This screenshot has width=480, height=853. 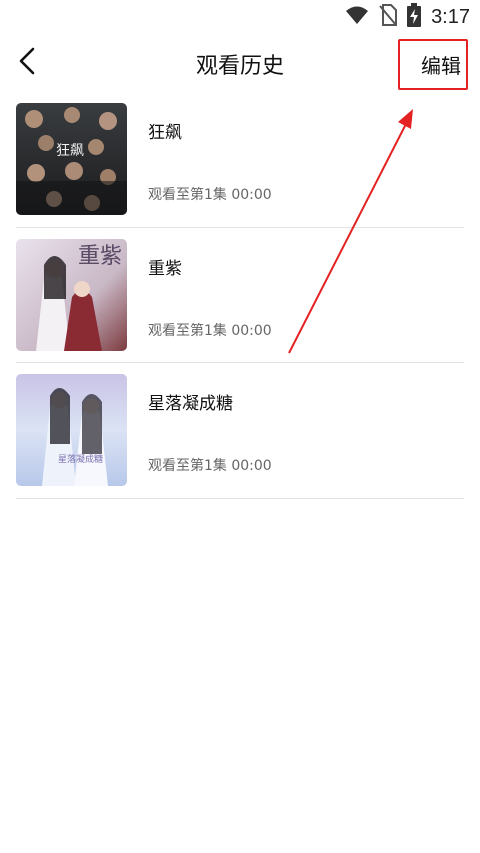 What do you see at coordinates (240, 17) in the screenshot?
I see `status-bar: 3:17` at bounding box center [240, 17].